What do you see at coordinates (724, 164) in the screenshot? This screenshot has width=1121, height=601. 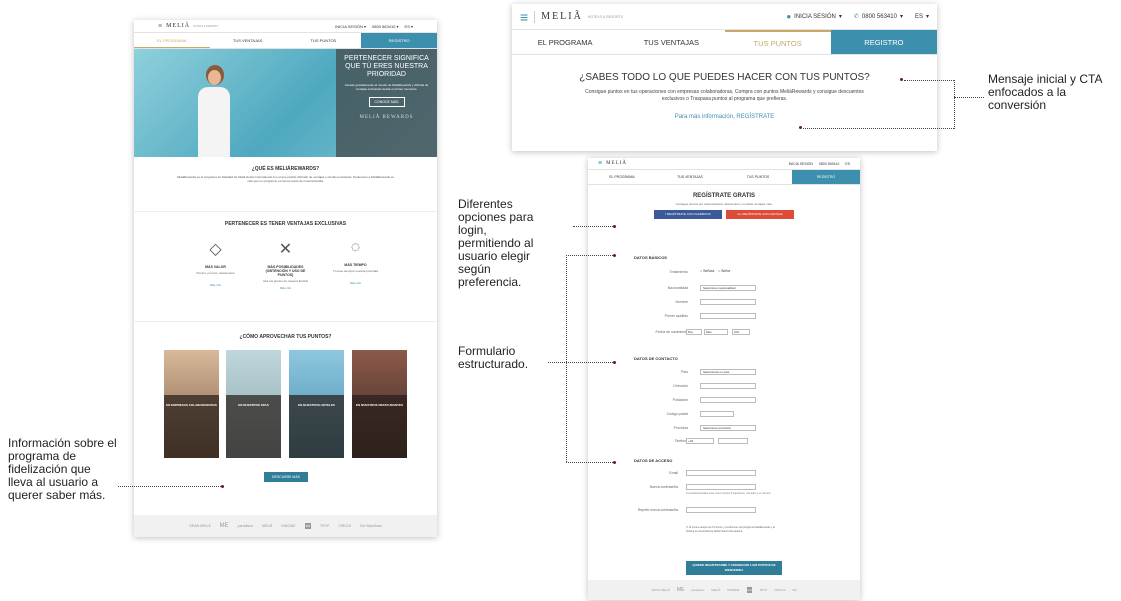 I see `form-navbar: ≡ MELIÃ INICIA SESIÓN 0800 563410 ES` at bounding box center [724, 164].